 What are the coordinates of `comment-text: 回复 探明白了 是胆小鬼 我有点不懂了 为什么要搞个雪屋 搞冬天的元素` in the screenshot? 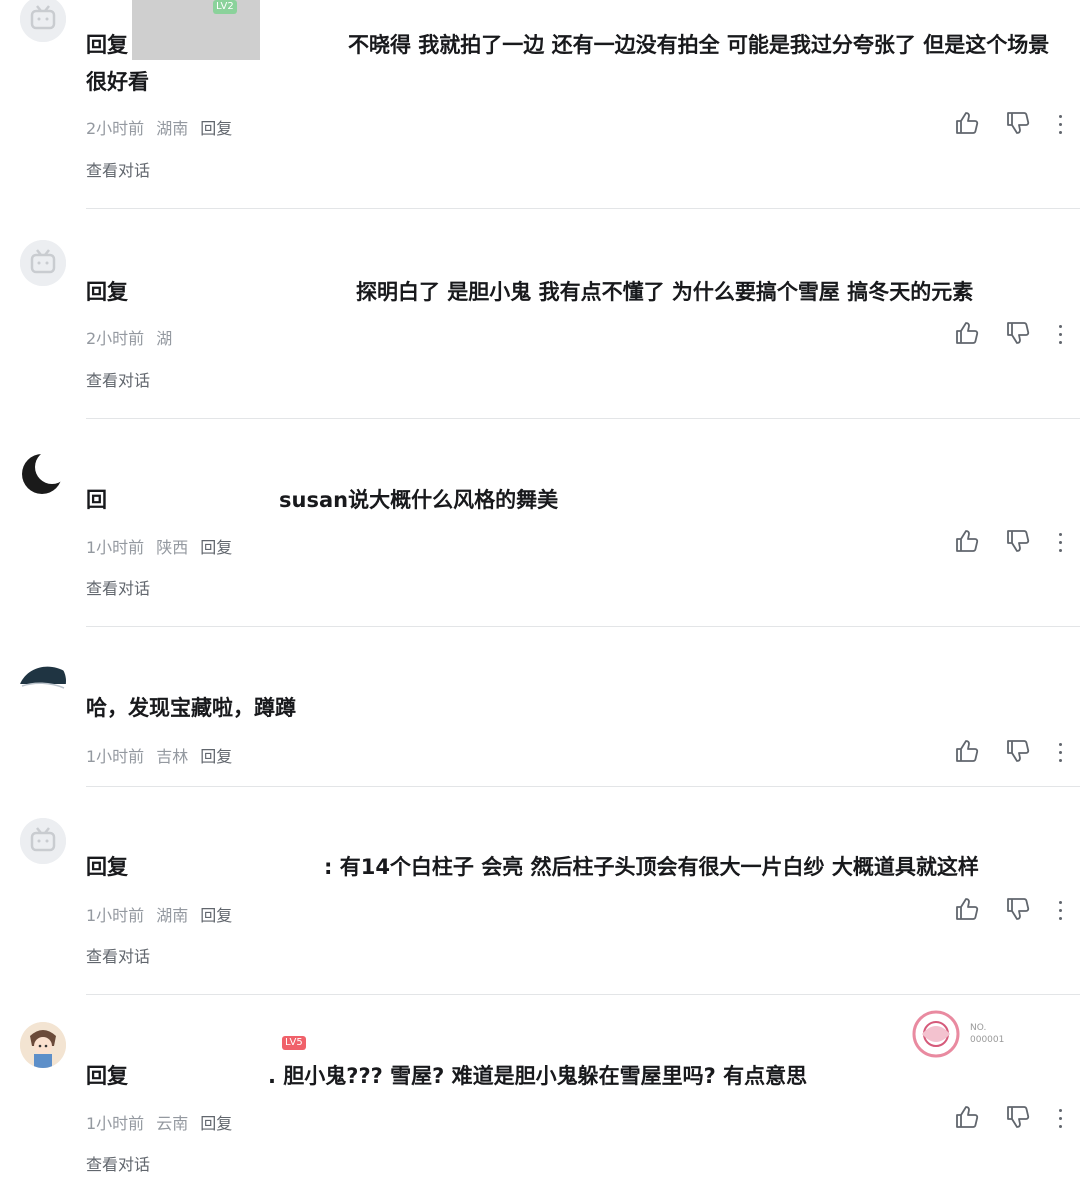 It's located at (571, 292).